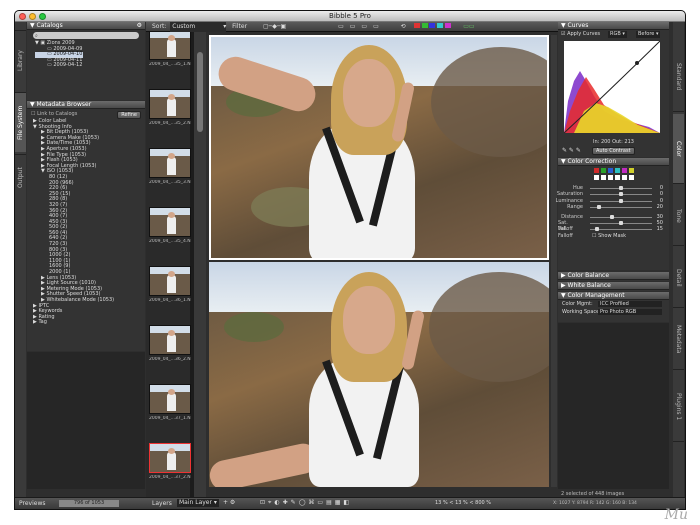 Image resolution: width=700 pixels, height=525 pixels. I want to click on view-mode-icons: ▭▭▭▭, so click(361, 26).